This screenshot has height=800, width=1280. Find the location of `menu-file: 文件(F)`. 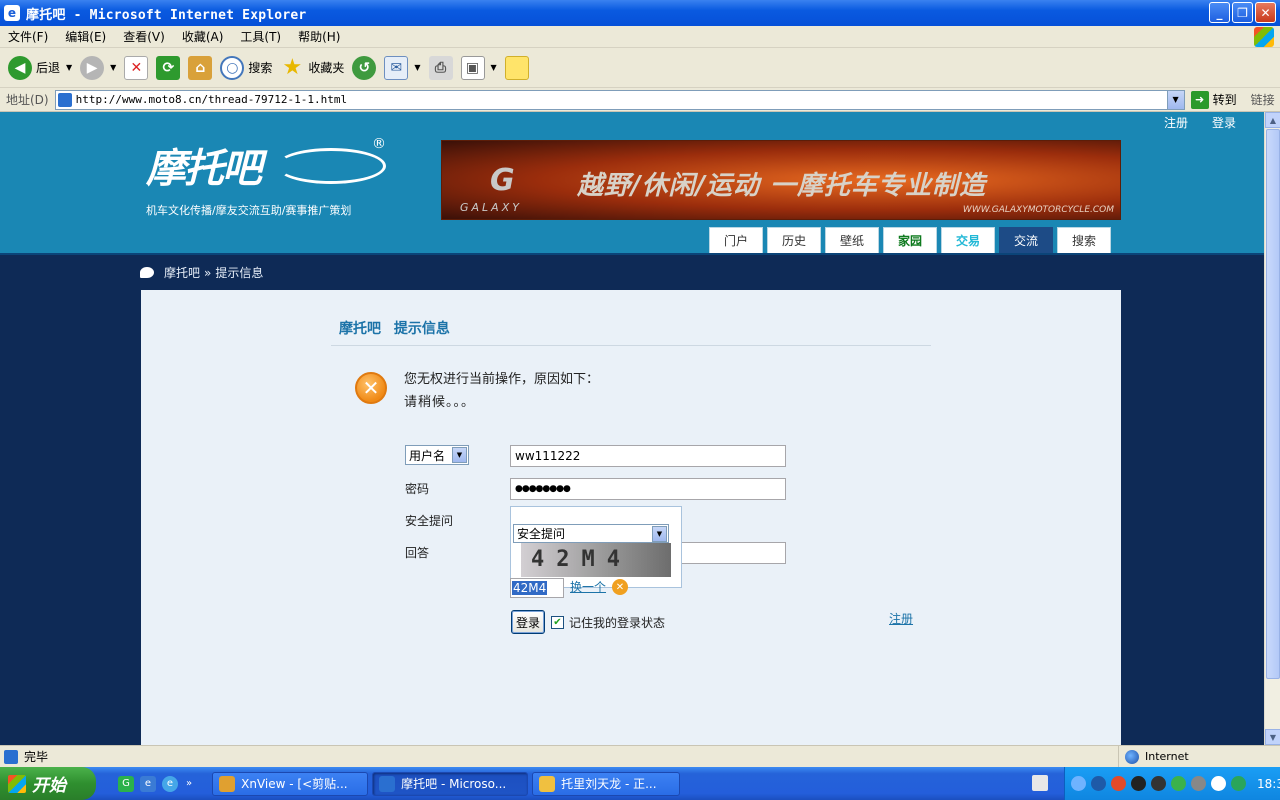

menu-file: 文件(F) is located at coordinates (28, 36).